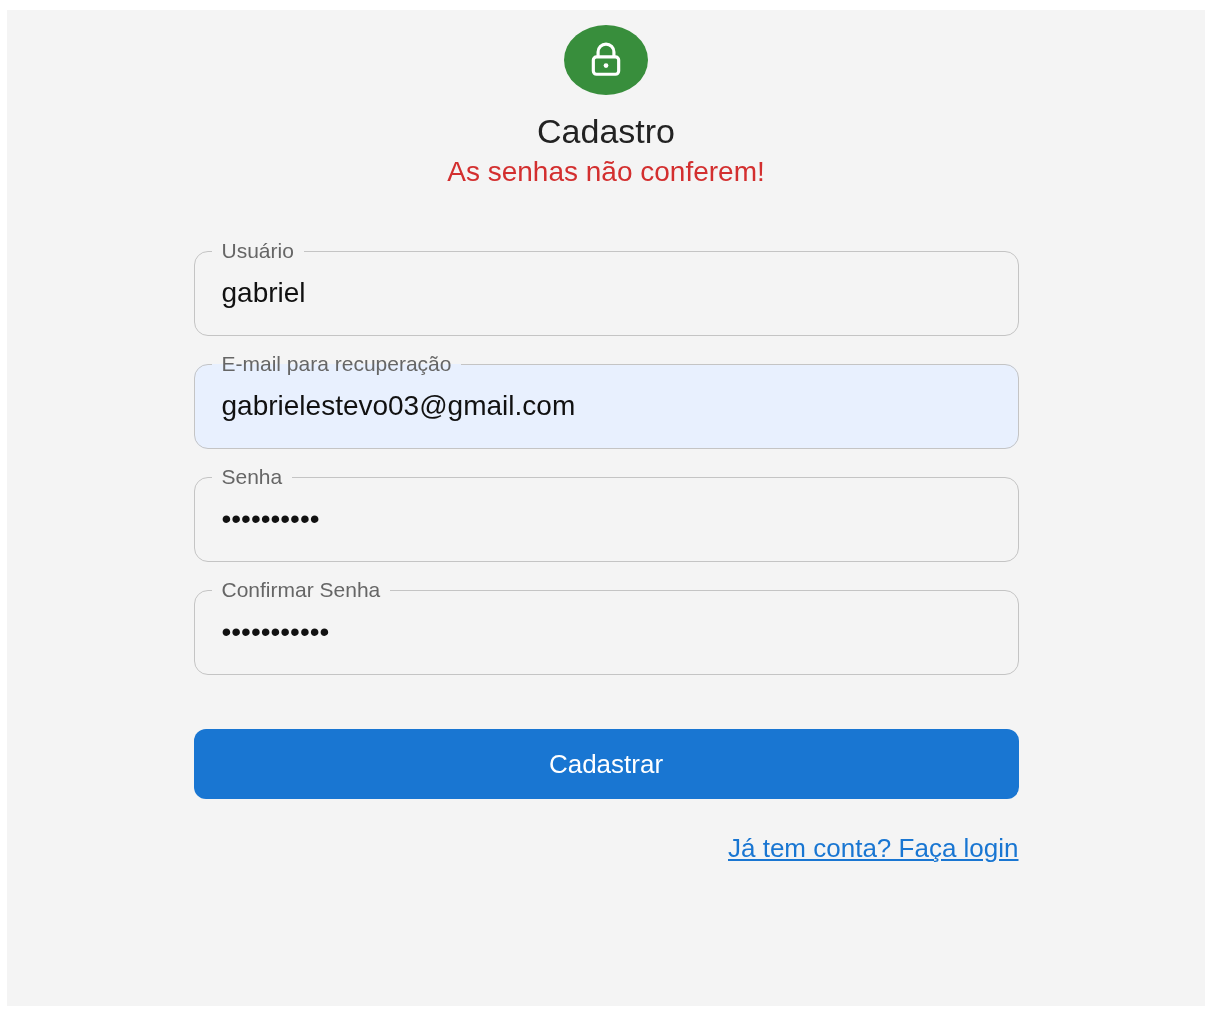  What do you see at coordinates (606, 131) in the screenshot?
I see `page-title: Cadastro` at bounding box center [606, 131].